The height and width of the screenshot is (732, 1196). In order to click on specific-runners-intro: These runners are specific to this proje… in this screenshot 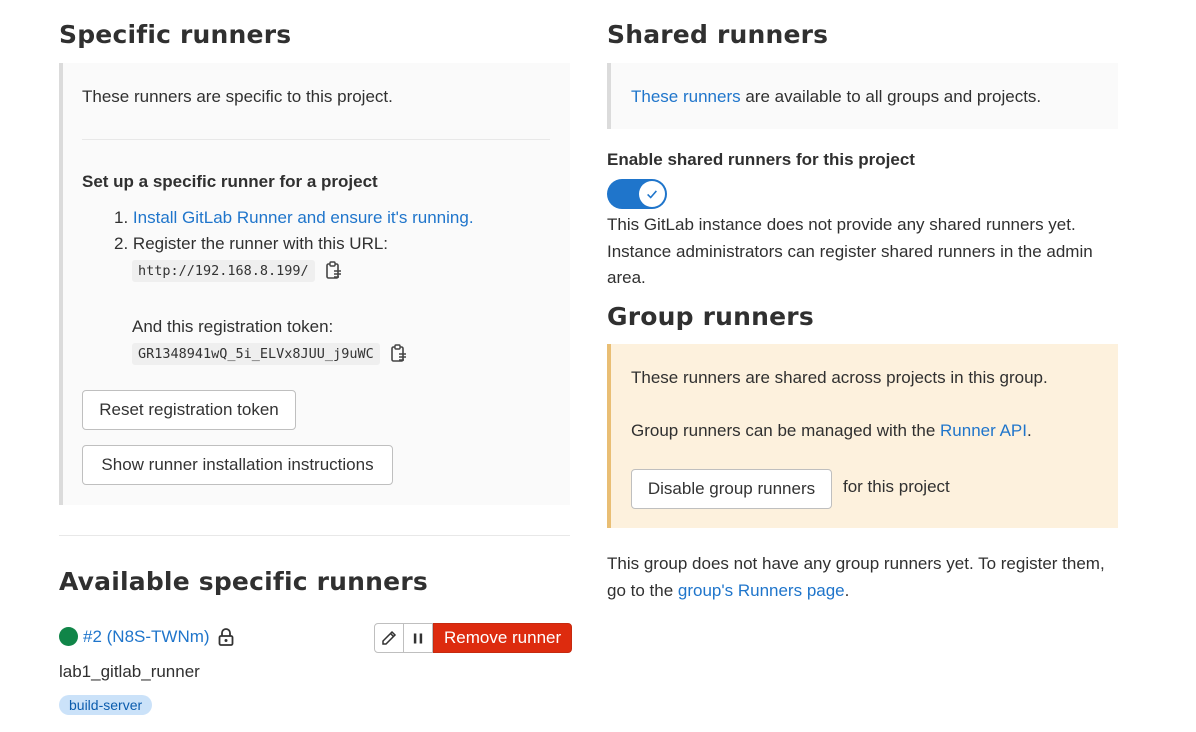, I will do `click(237, 96)`.